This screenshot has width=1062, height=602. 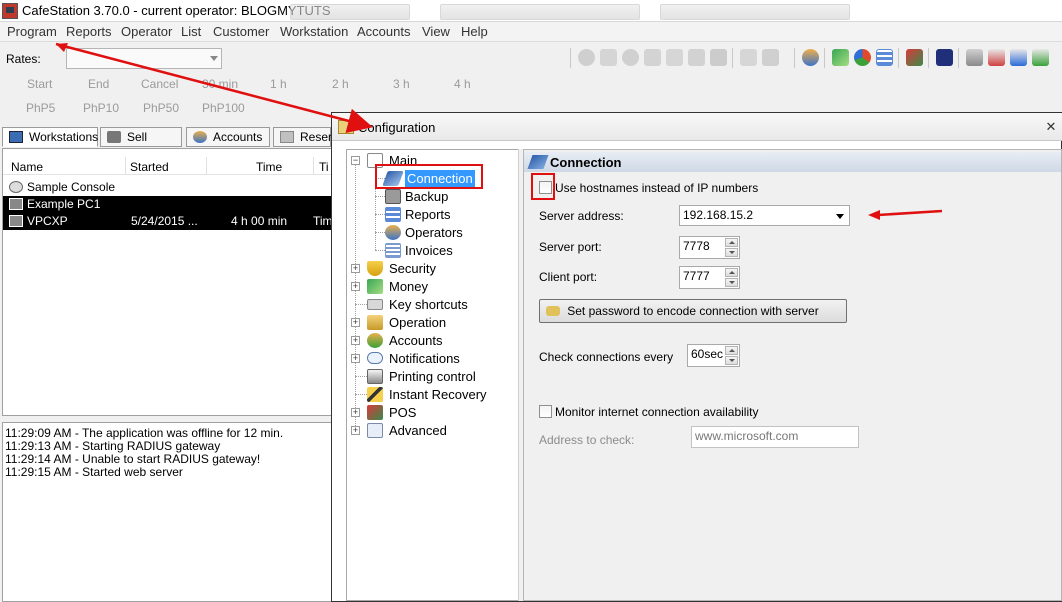 I want to click on column-started: Started, so click(x=149, y=167).